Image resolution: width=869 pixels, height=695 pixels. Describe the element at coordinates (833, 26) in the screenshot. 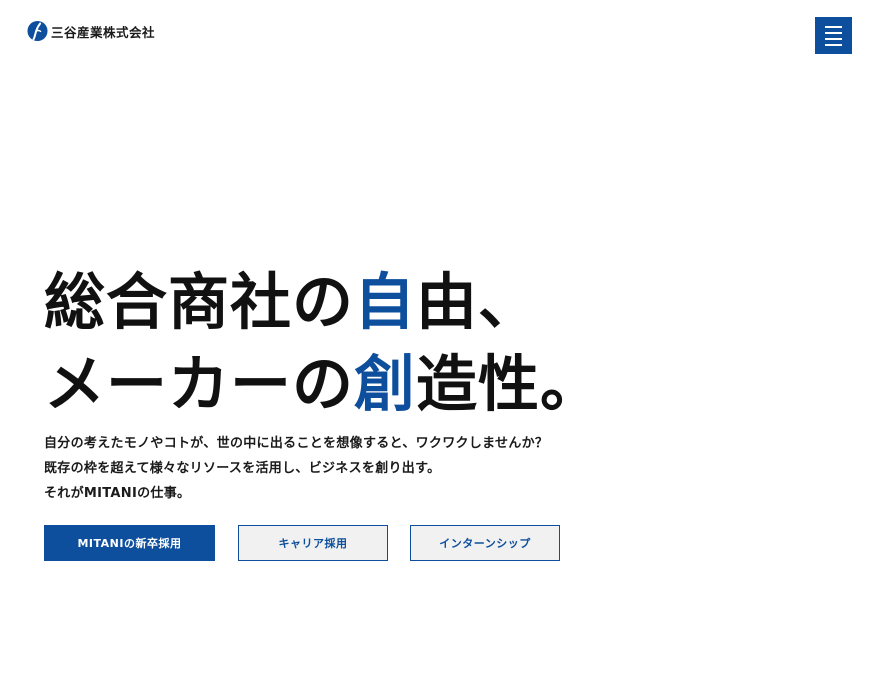

I see `hamburger-menu-icon` at that location.